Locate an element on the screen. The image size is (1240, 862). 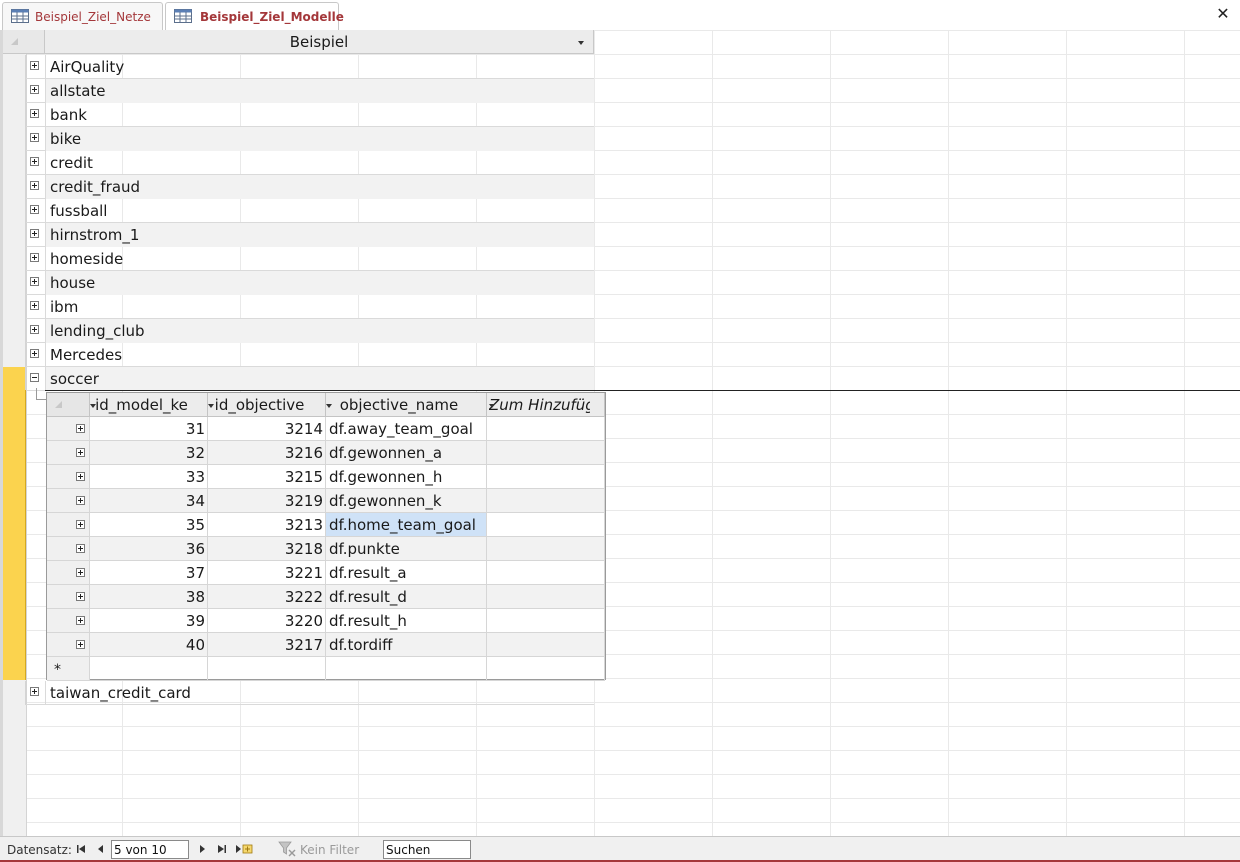
table-row: ibm is located at coordinates (298, 307).